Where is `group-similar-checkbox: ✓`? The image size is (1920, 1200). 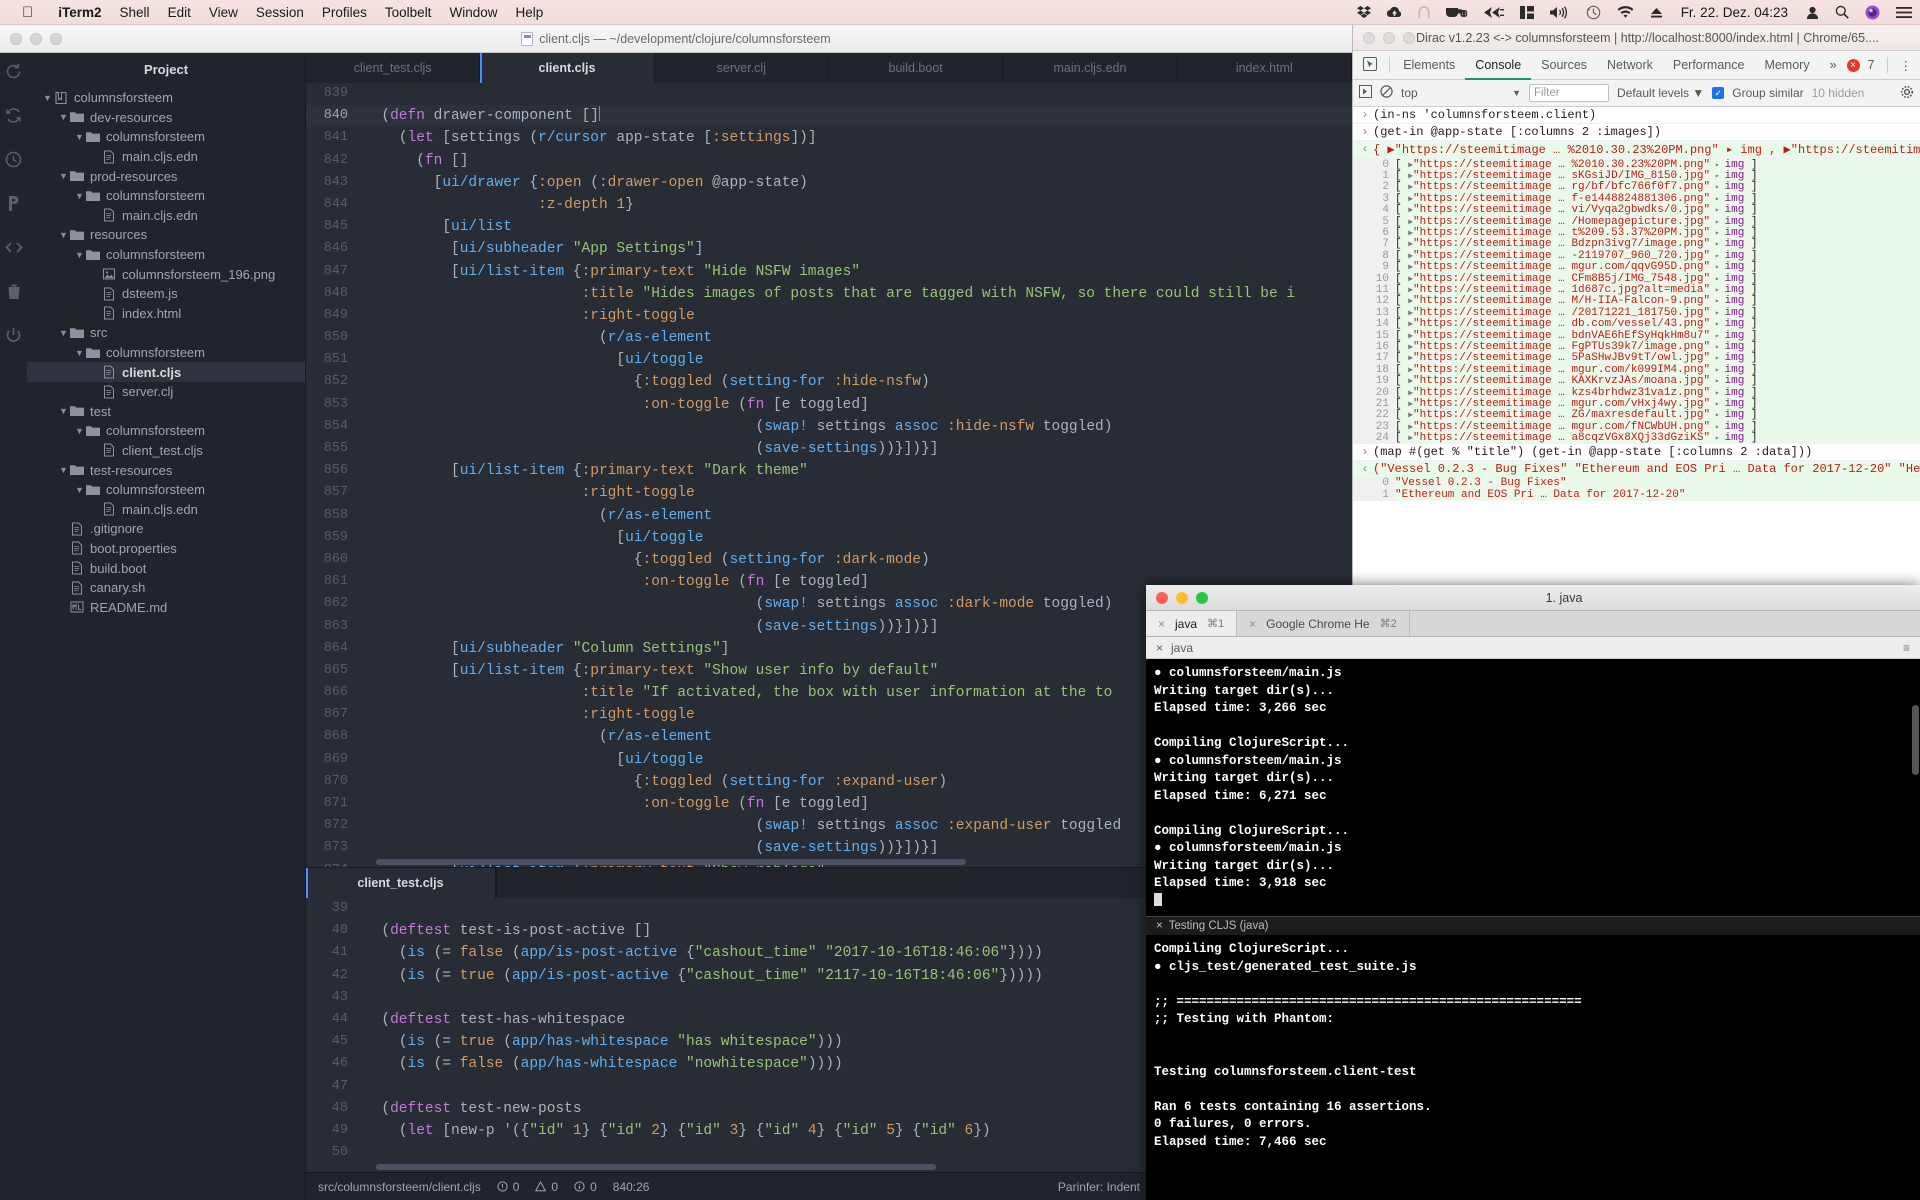
group-similar-checkbox: ✓ is located at coordinates (1718, 93).